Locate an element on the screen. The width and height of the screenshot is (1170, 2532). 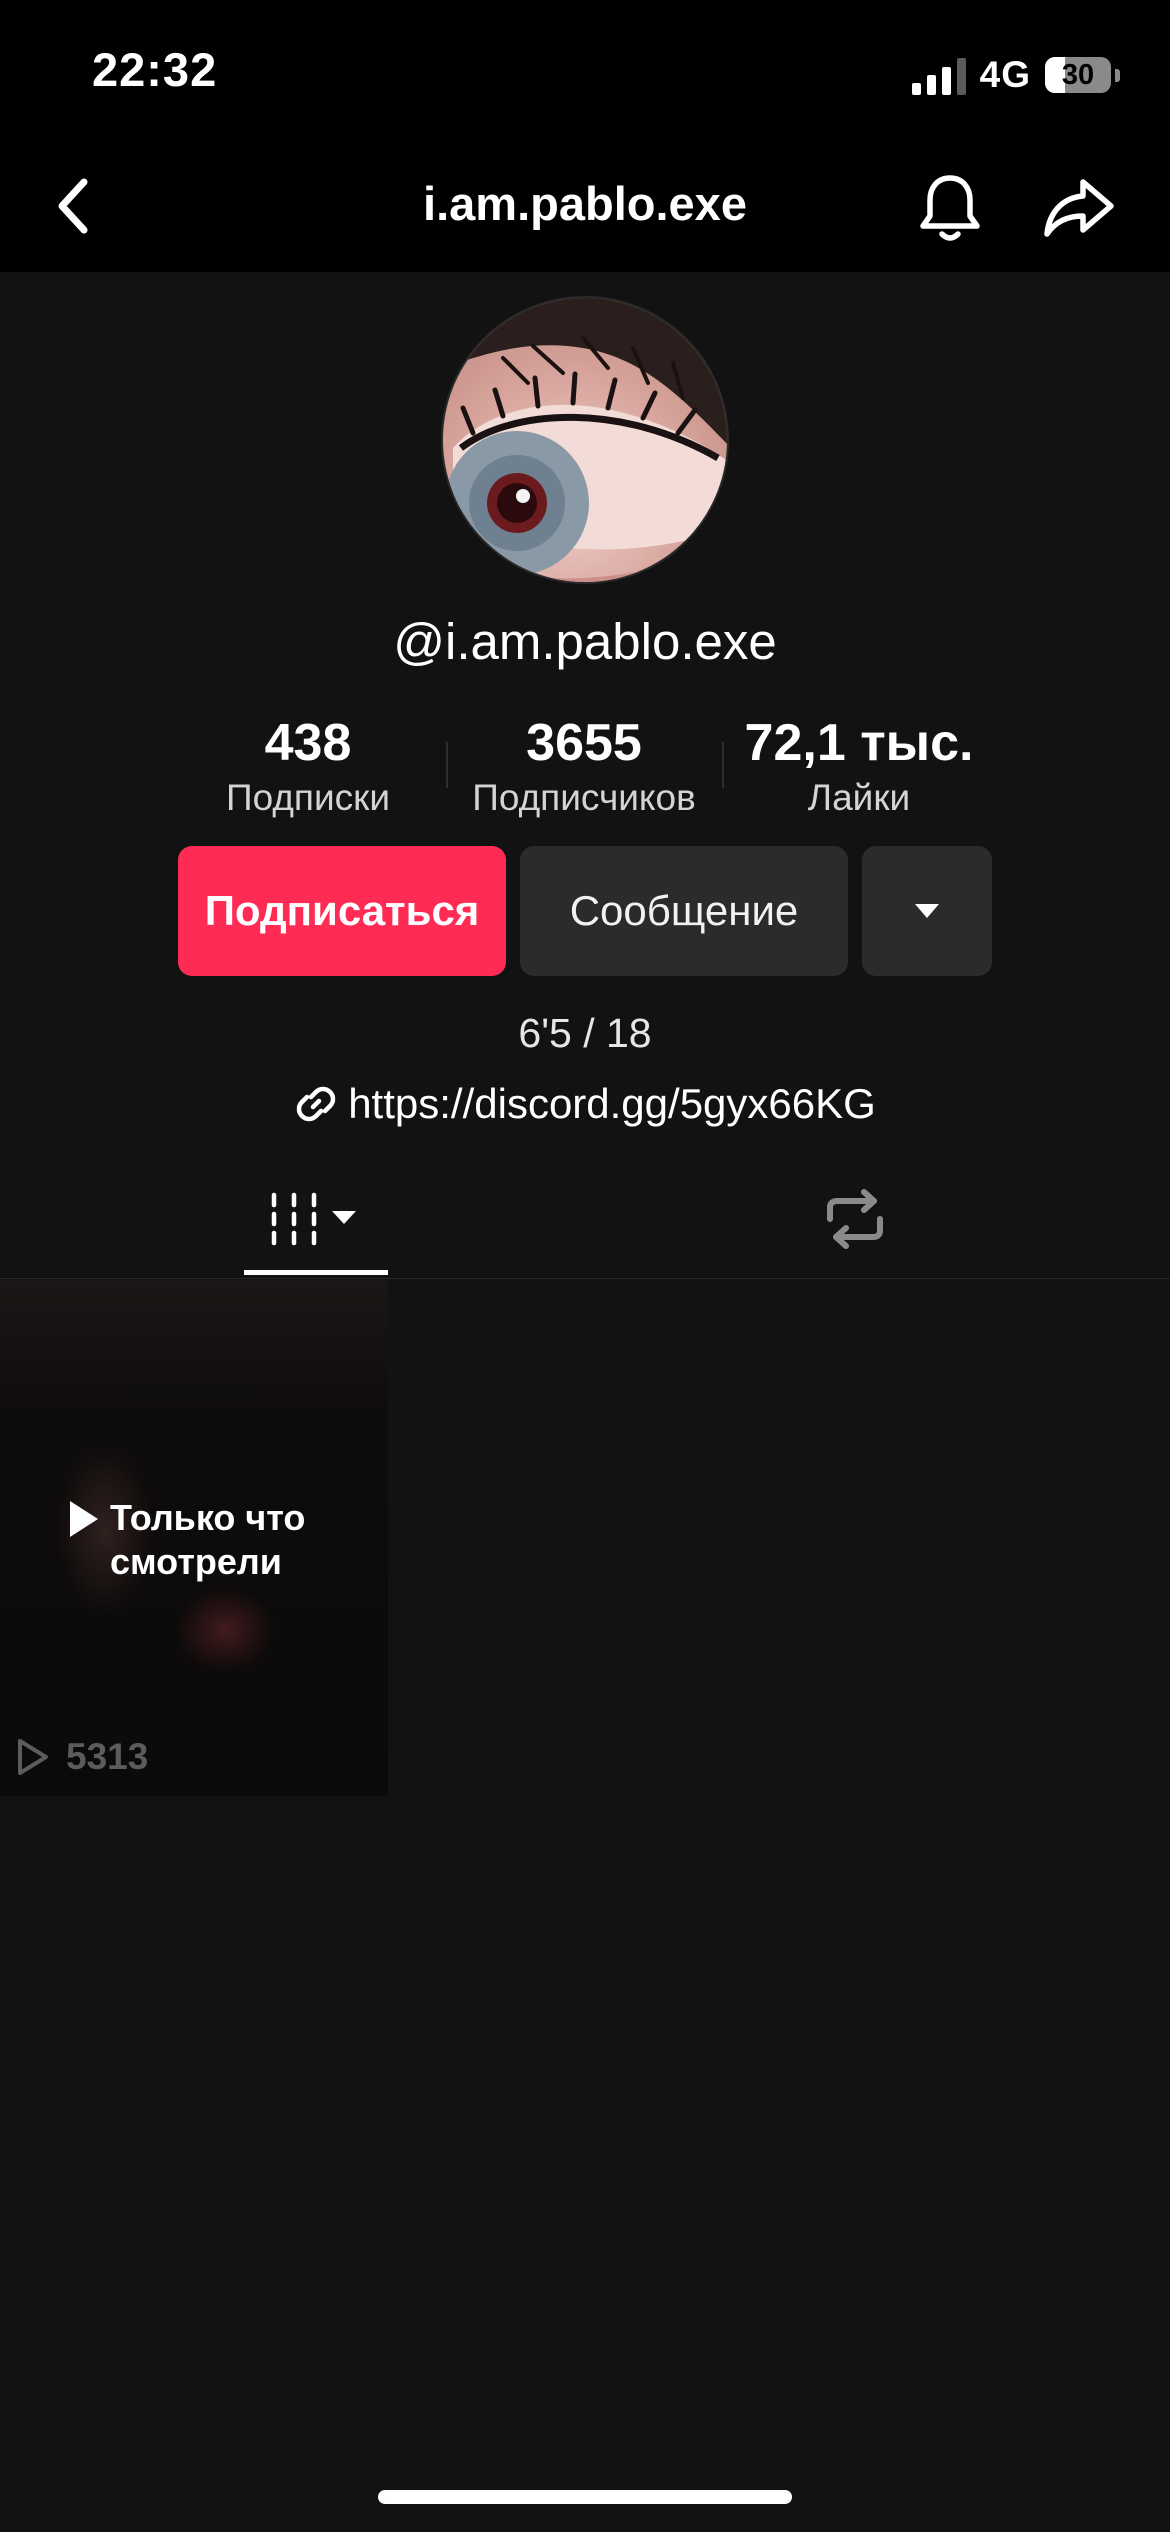
avatar is located at coordinates (585, 440).